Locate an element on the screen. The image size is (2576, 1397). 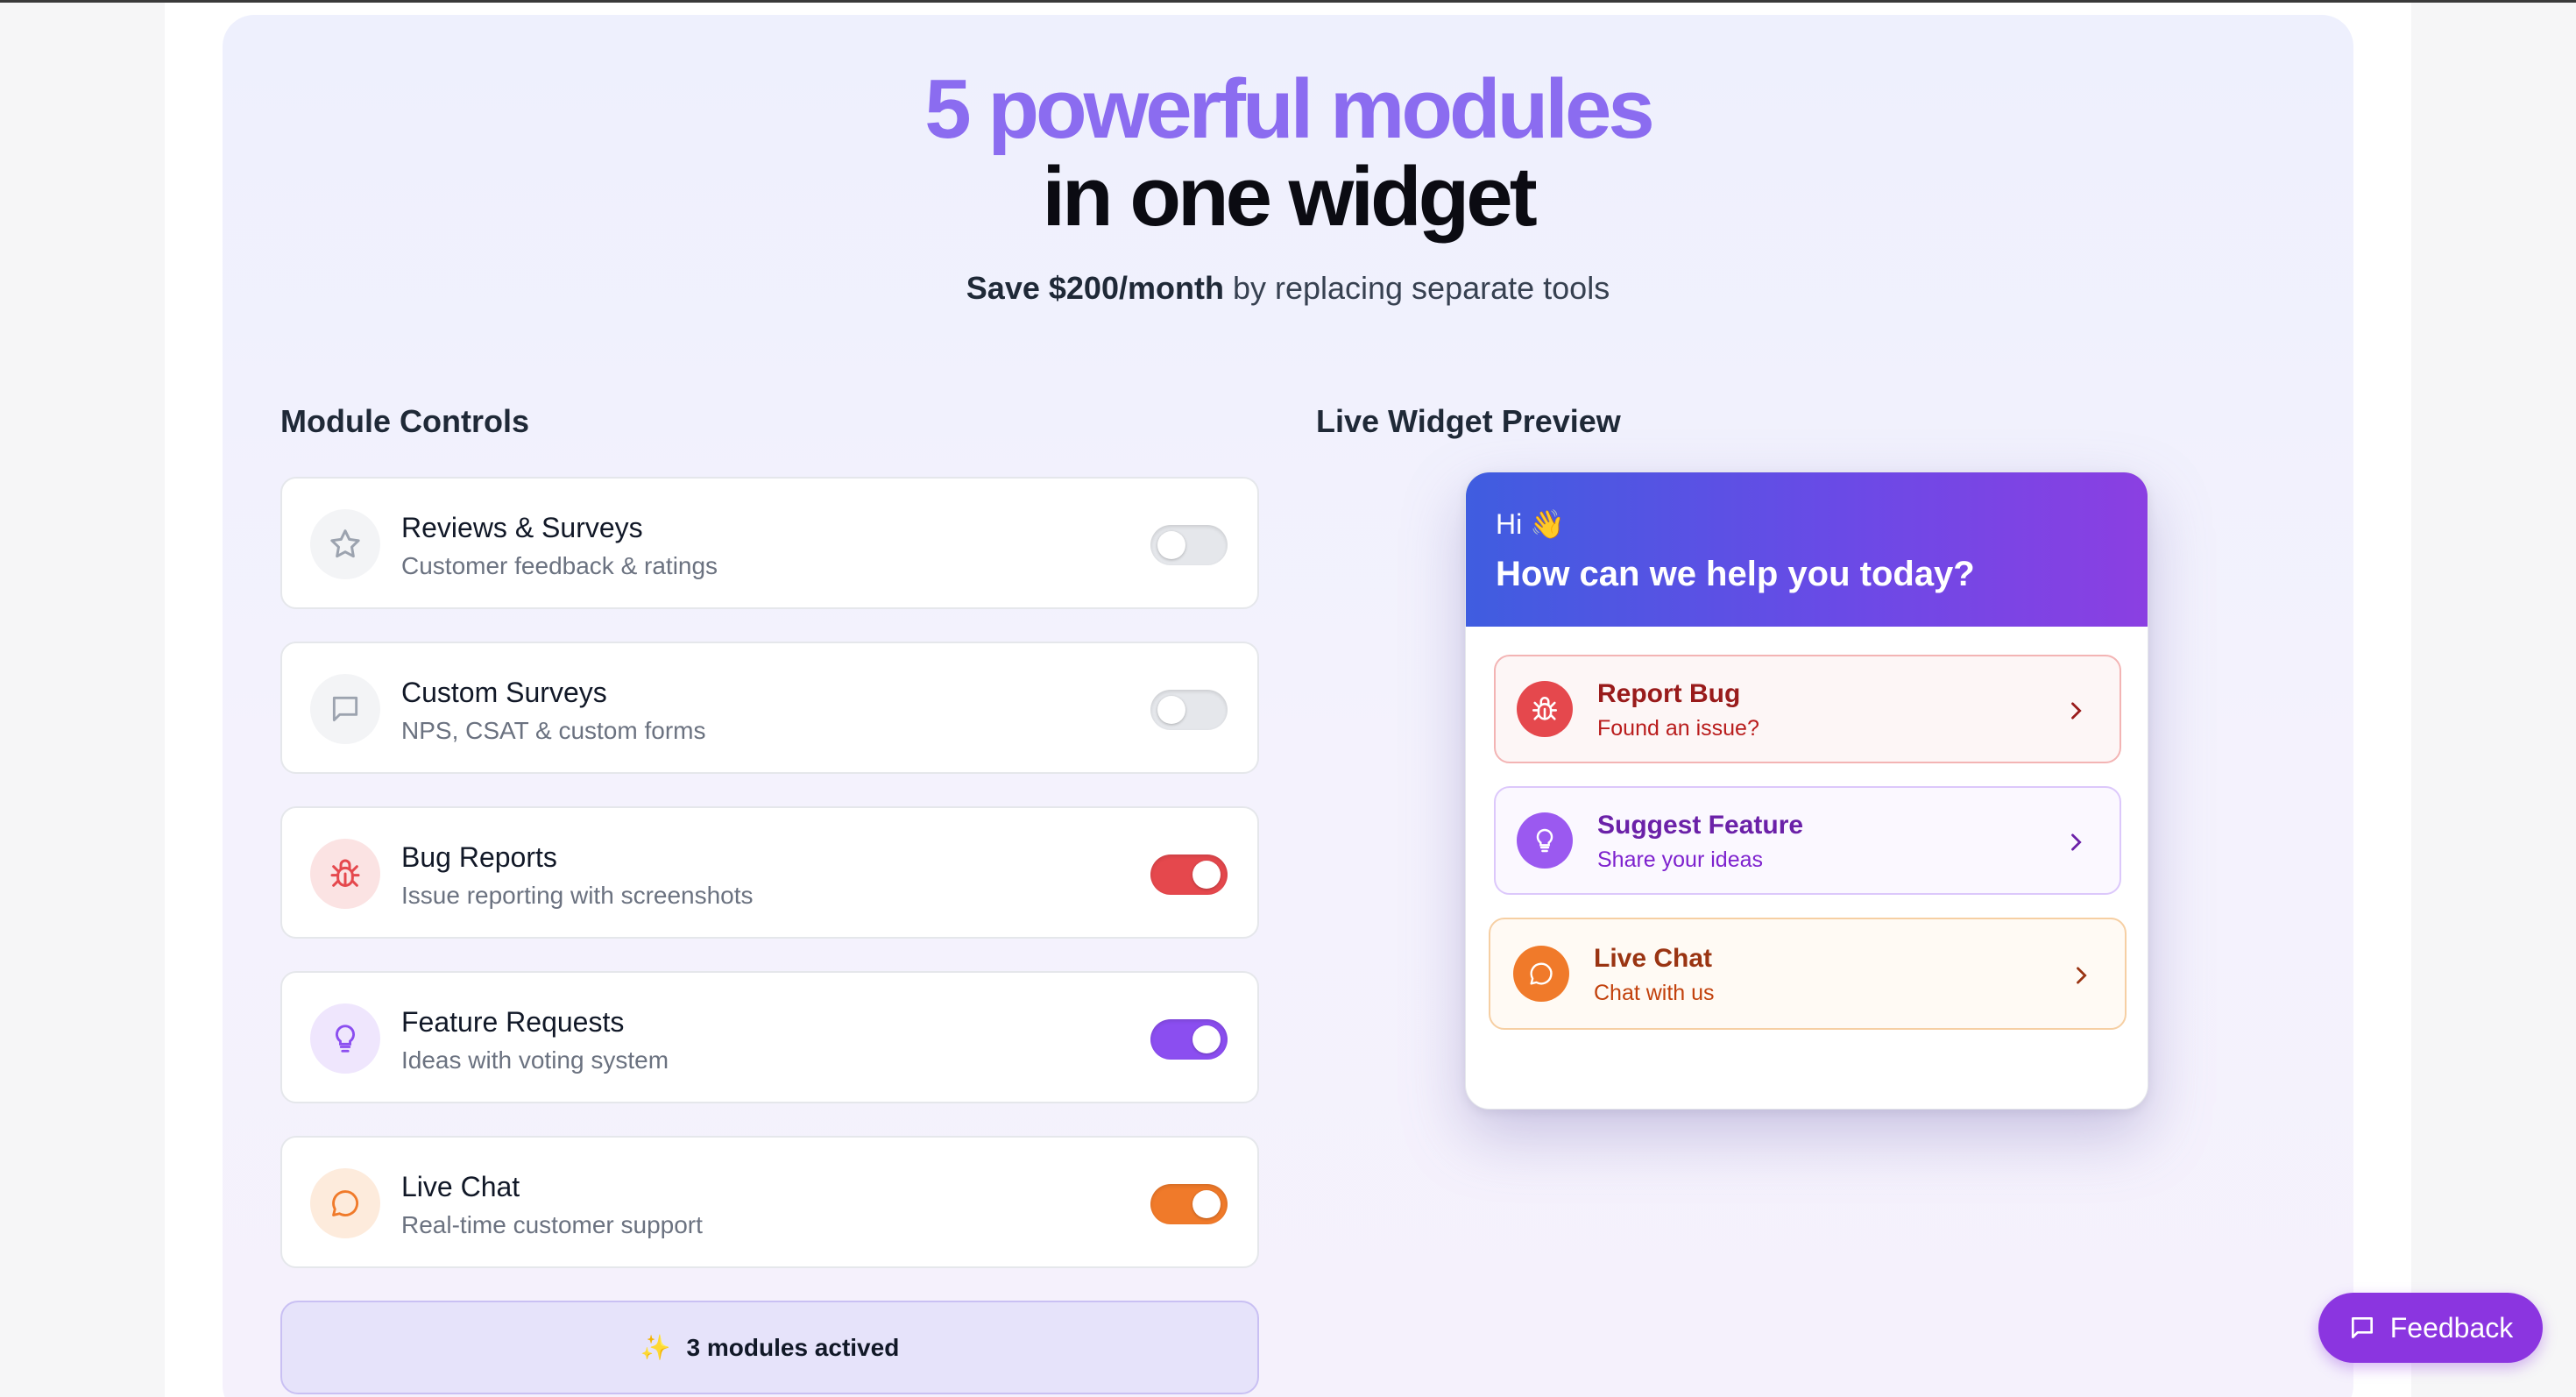
module-title: Feature Requests is located at coordinates (513, 1022).